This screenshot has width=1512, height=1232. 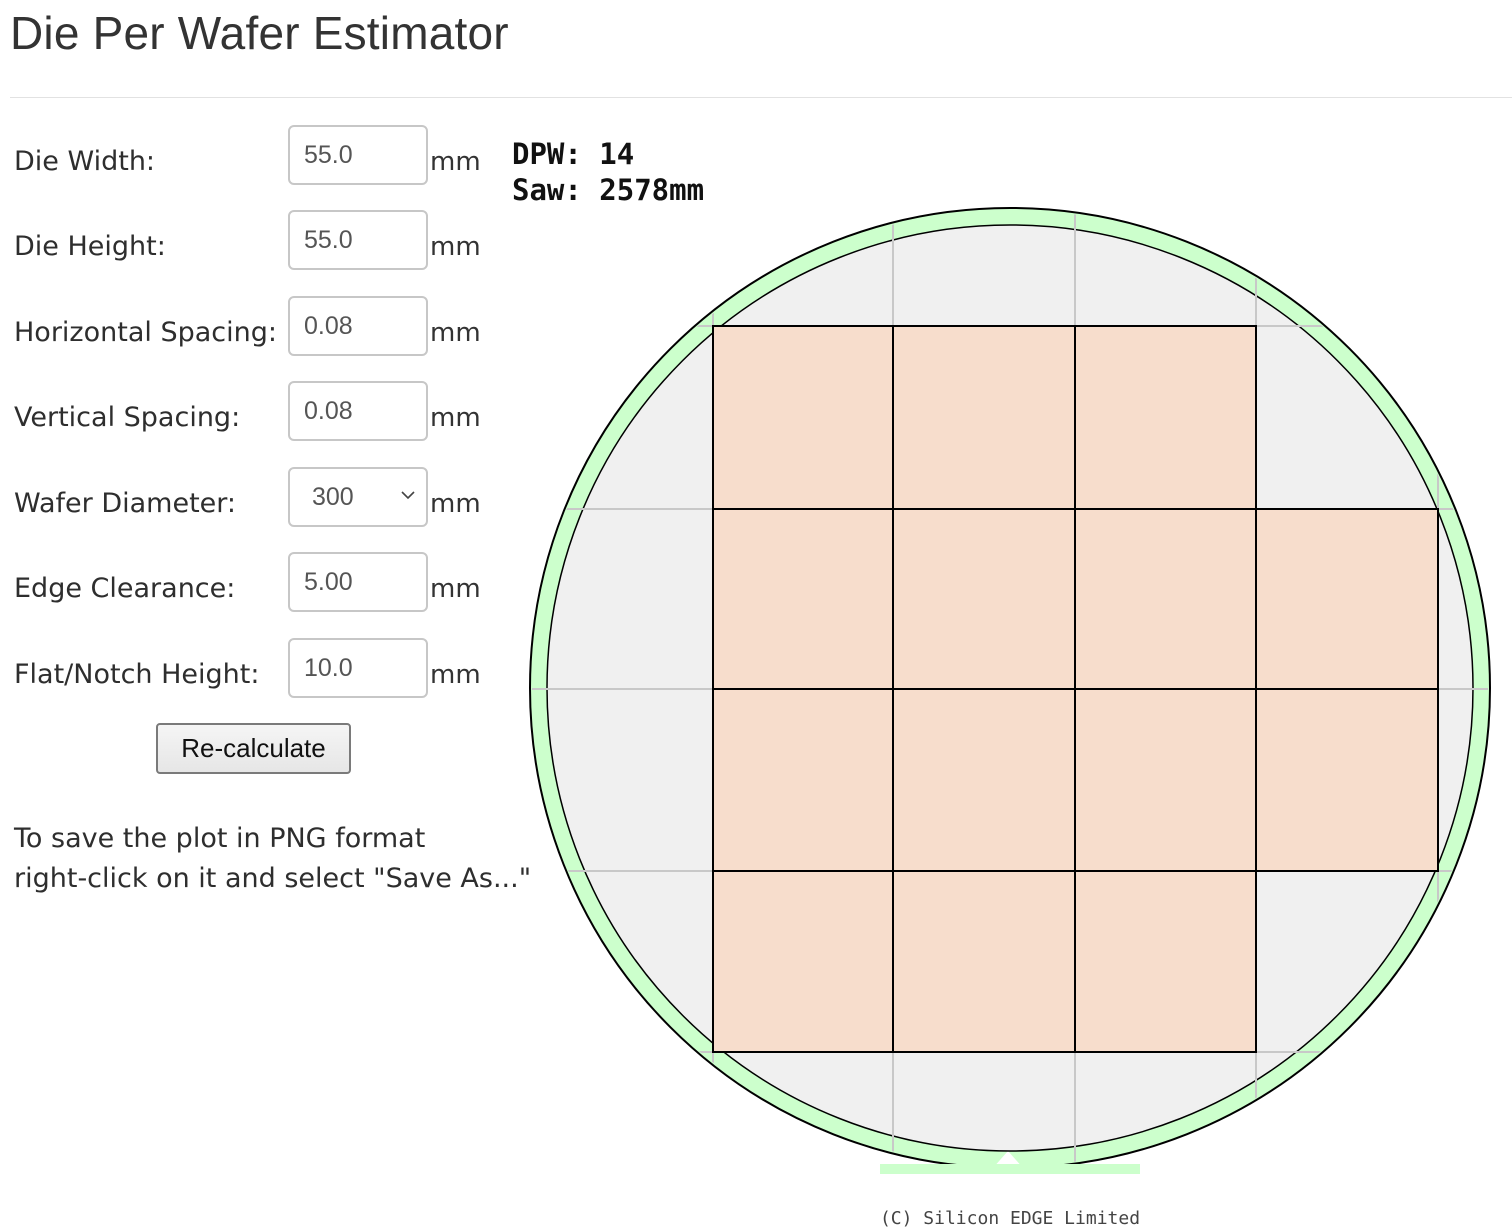 What do you see at coordinates (608, 190) in the screenshot?
I see `saw-label: Saw: 2578mm` at bounding box center [608, 190].